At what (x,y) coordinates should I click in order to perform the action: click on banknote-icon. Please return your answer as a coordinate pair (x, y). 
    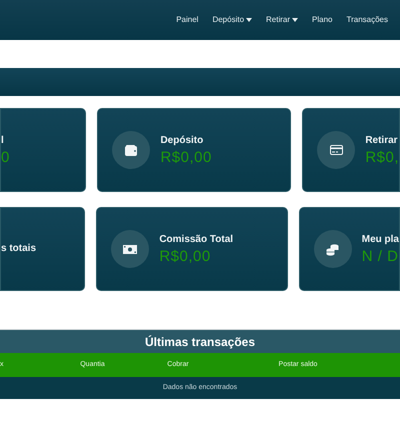
    Looking at the image, I should click on (130, 249).